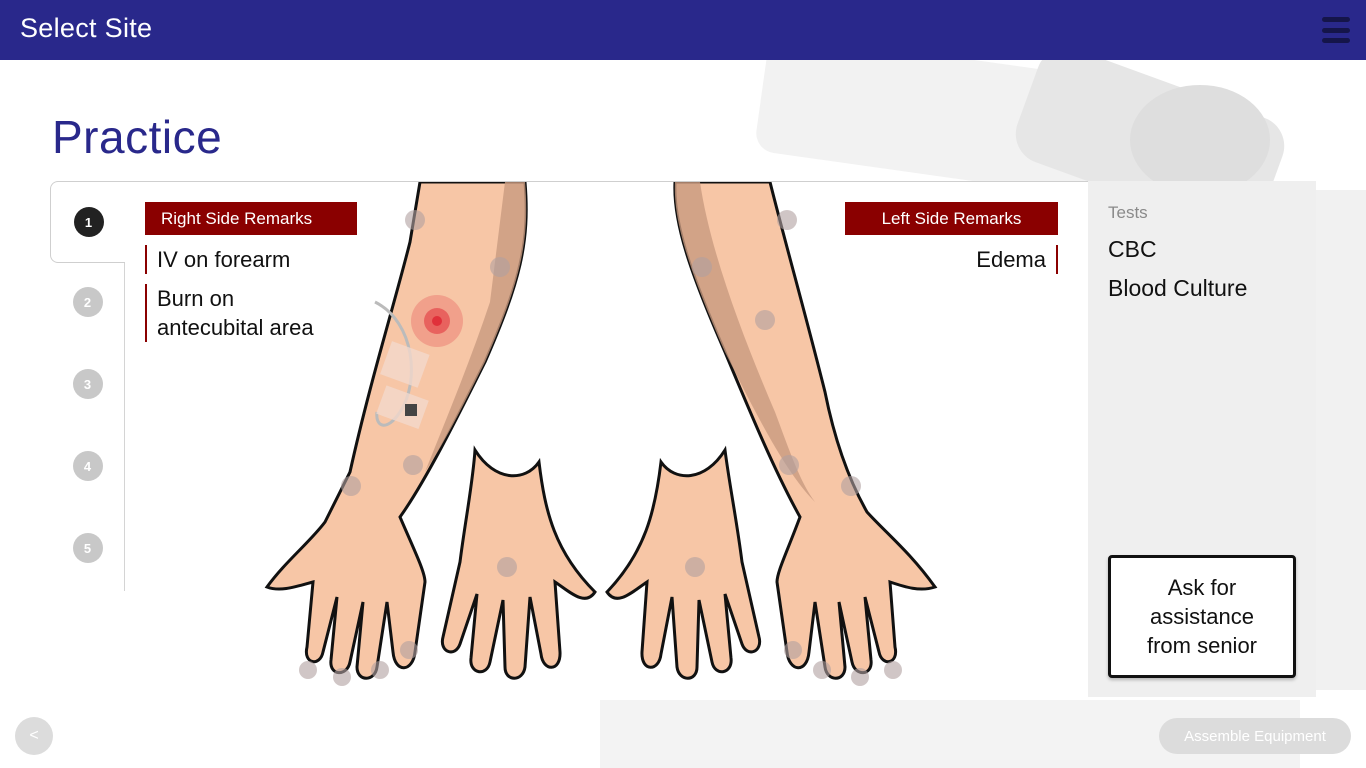 The height and width of the screenshot is (768, 1366). I want to click on left-side-remarks-header: Left Side Remarks, so click(951, 218).